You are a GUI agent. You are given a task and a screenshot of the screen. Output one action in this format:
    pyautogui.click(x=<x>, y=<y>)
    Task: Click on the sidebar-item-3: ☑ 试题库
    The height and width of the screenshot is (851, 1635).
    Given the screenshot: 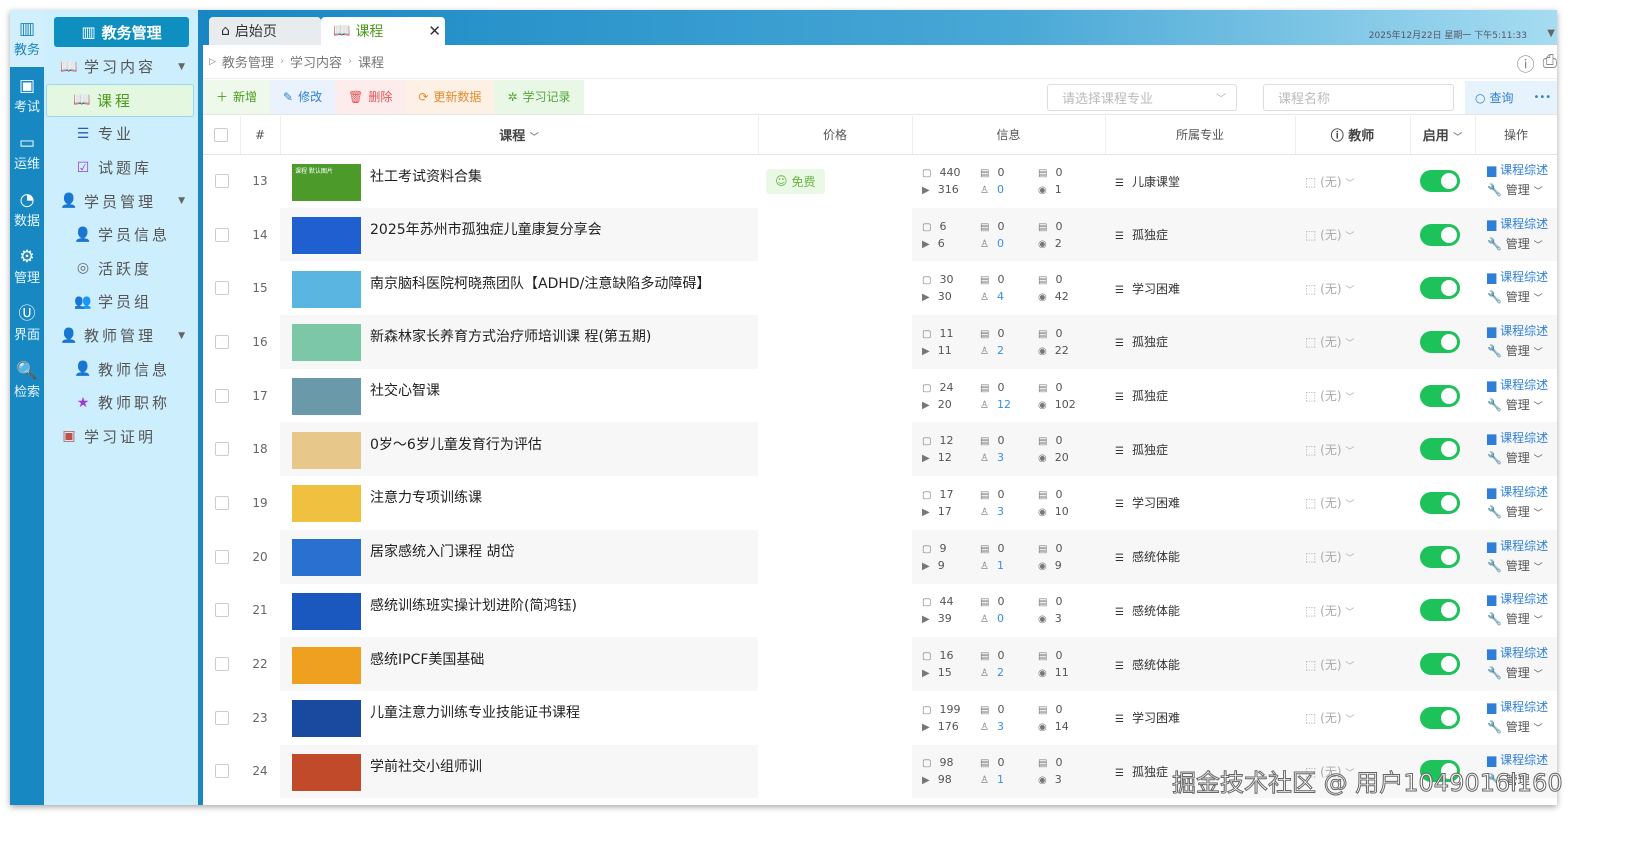 What is the action you would take?
    pyautogui.click(x=121, y=168)
    